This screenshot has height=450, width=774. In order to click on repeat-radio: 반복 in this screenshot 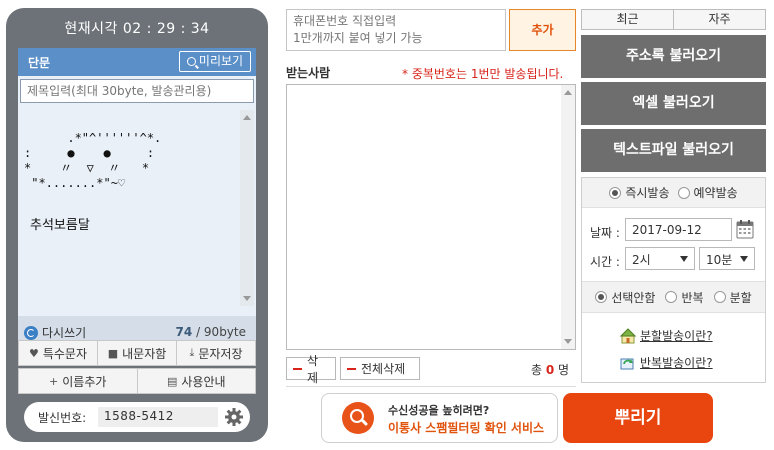, I will do `click(684, 297)`.